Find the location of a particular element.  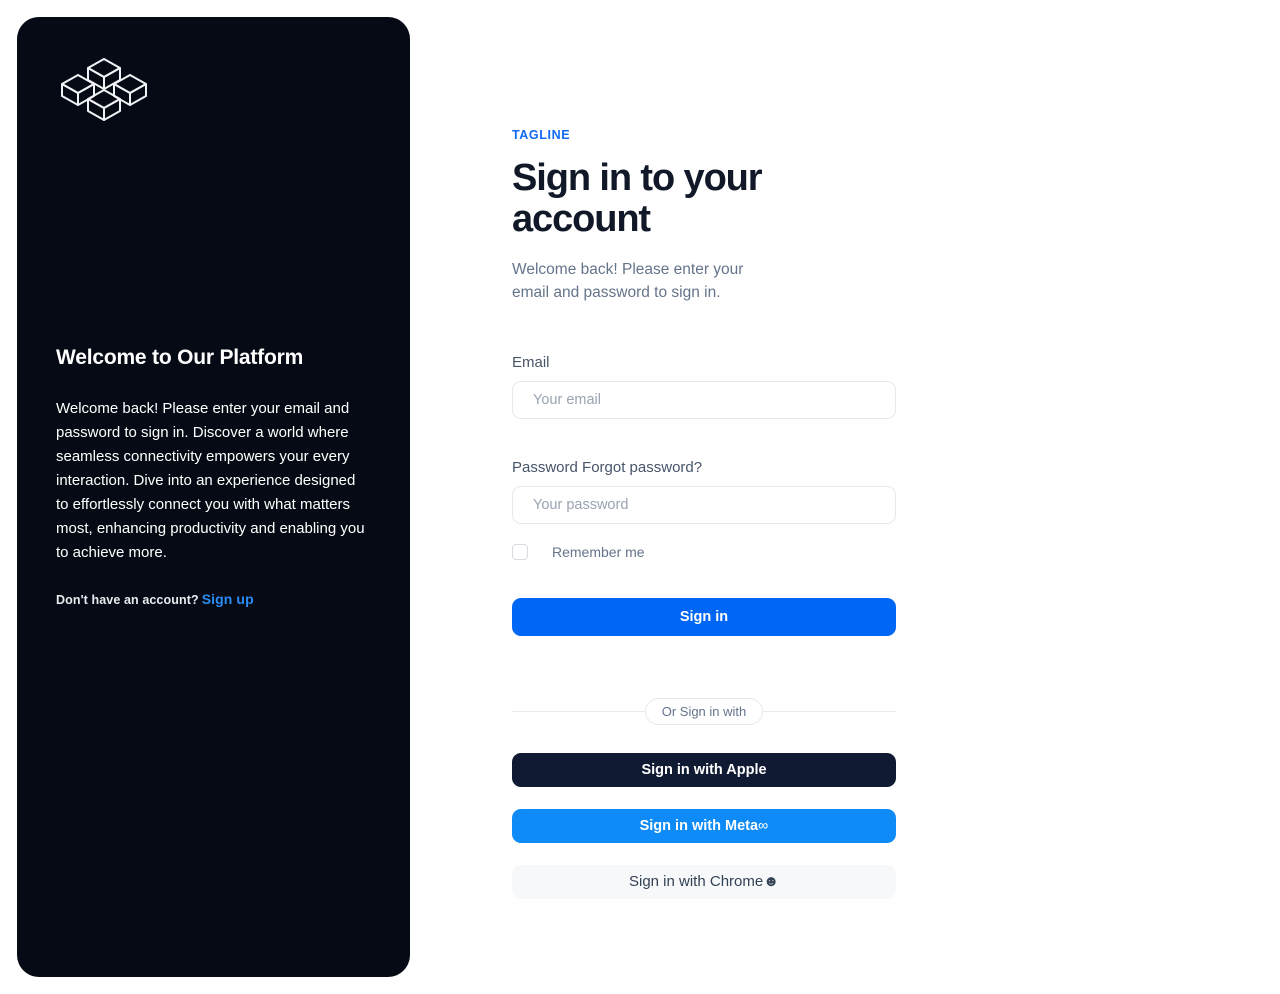

sign-up-link: Sign up is located at coordinates (228, 599).